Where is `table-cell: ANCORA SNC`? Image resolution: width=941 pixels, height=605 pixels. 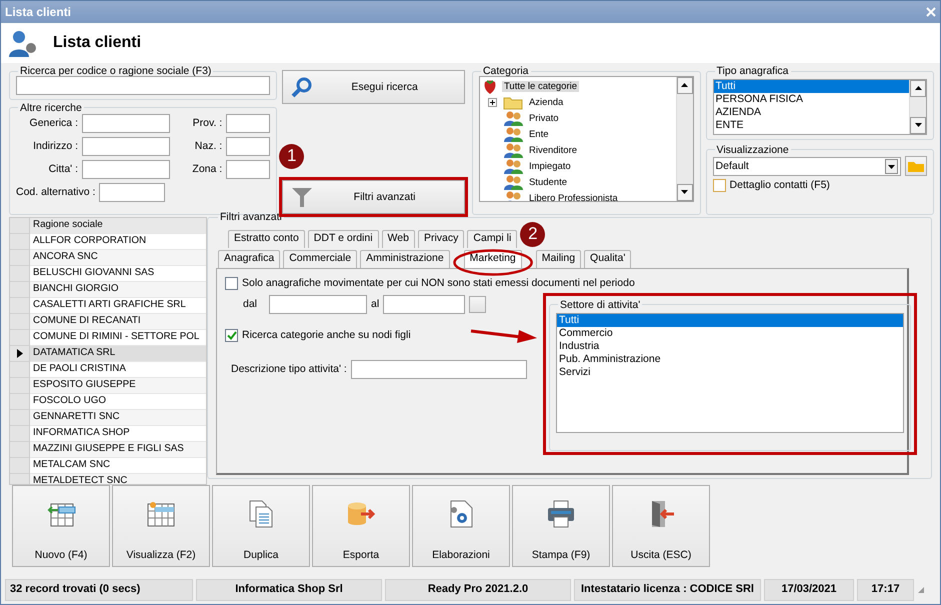 table-cell: ANCORA SNC is located at coordinates (118, 258).